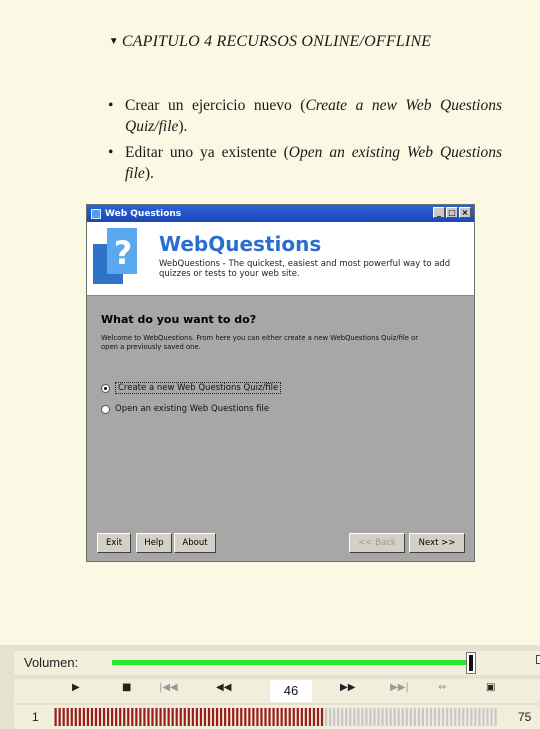  Describe the element at coordinates (470, 663) in the screenshot. I see `volume-knob` at that location.